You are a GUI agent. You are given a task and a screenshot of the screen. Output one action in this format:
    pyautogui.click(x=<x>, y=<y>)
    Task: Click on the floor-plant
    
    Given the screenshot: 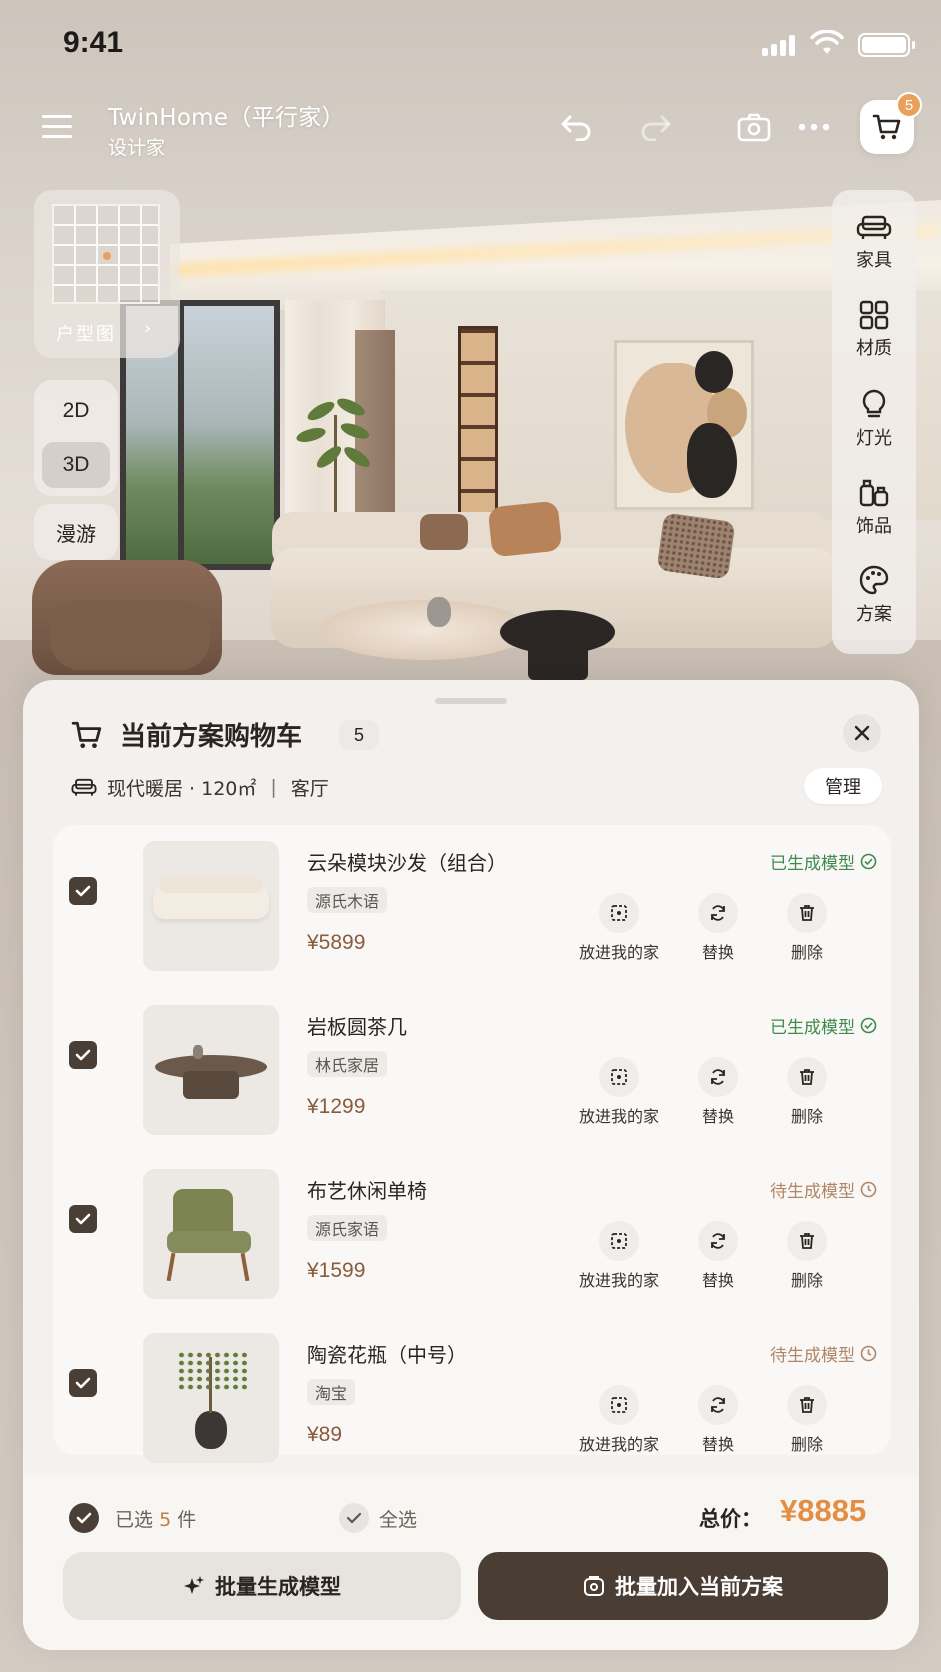 What is the action you would take?
    pyautogui.click(x=335, y=460)
    